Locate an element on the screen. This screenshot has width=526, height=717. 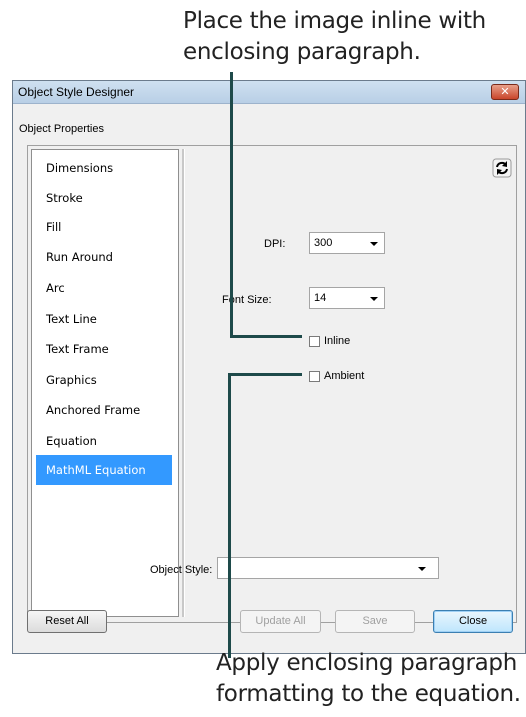
title-bar: Object Style Designer ✕ is located at coordinates (269, 92).